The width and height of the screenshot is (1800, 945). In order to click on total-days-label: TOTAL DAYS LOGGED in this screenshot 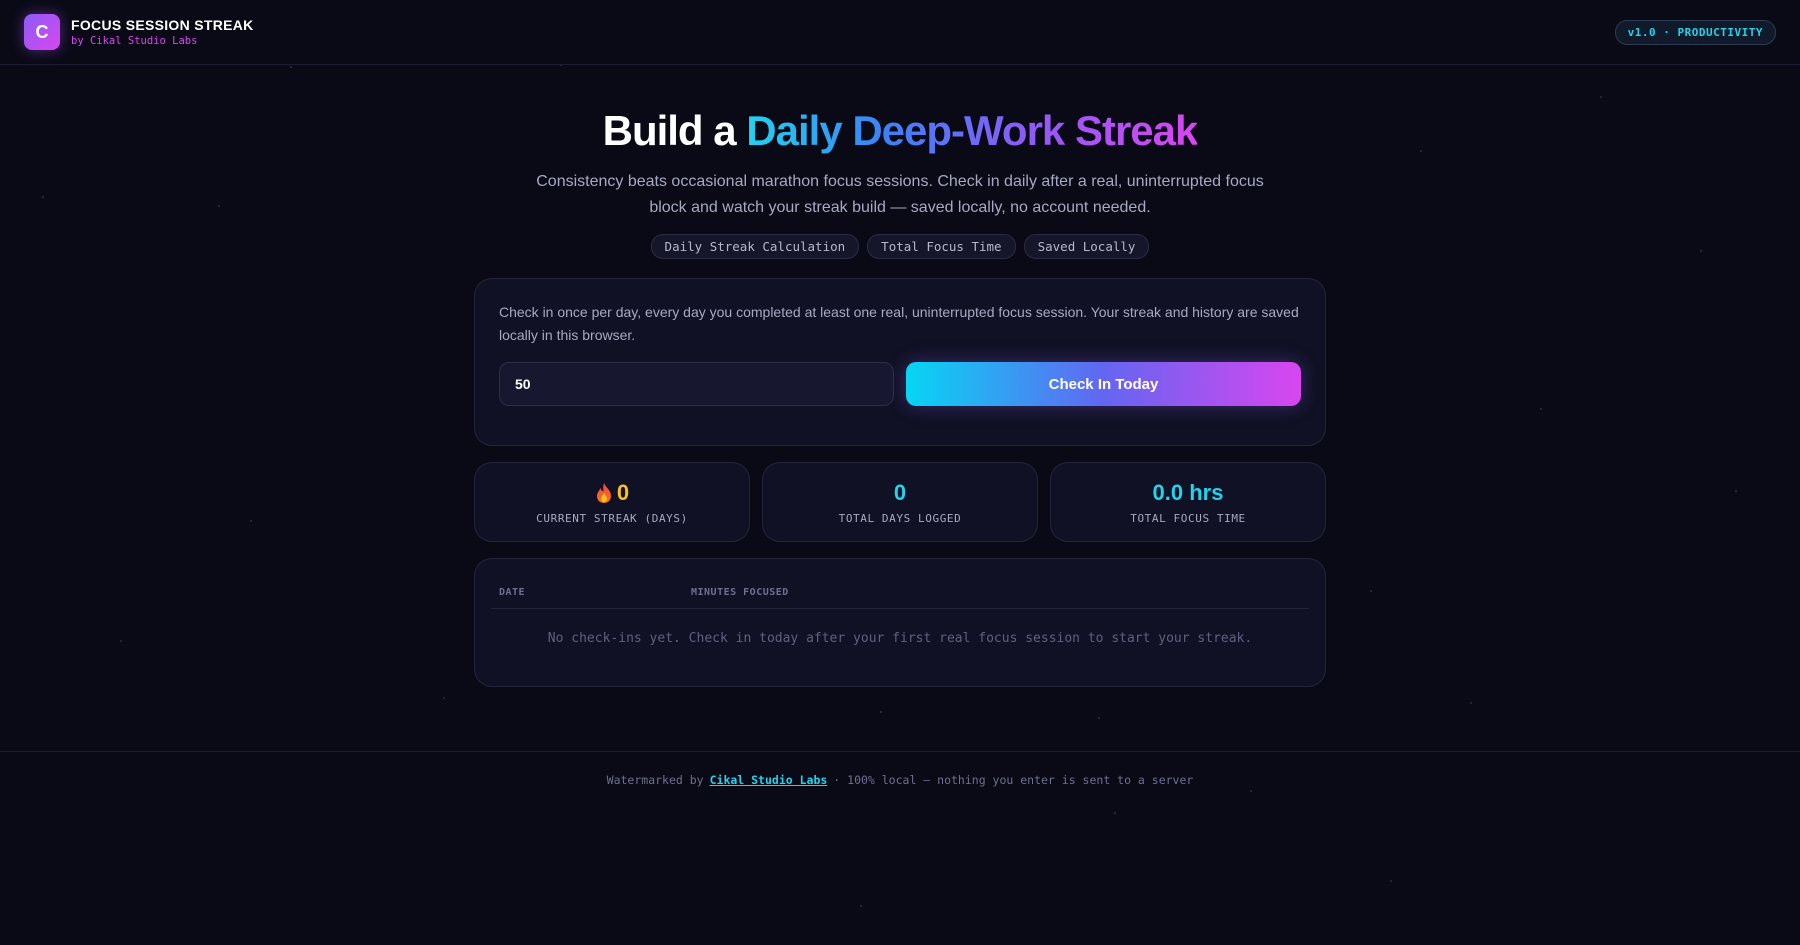, I will do `click(900, 518)`.